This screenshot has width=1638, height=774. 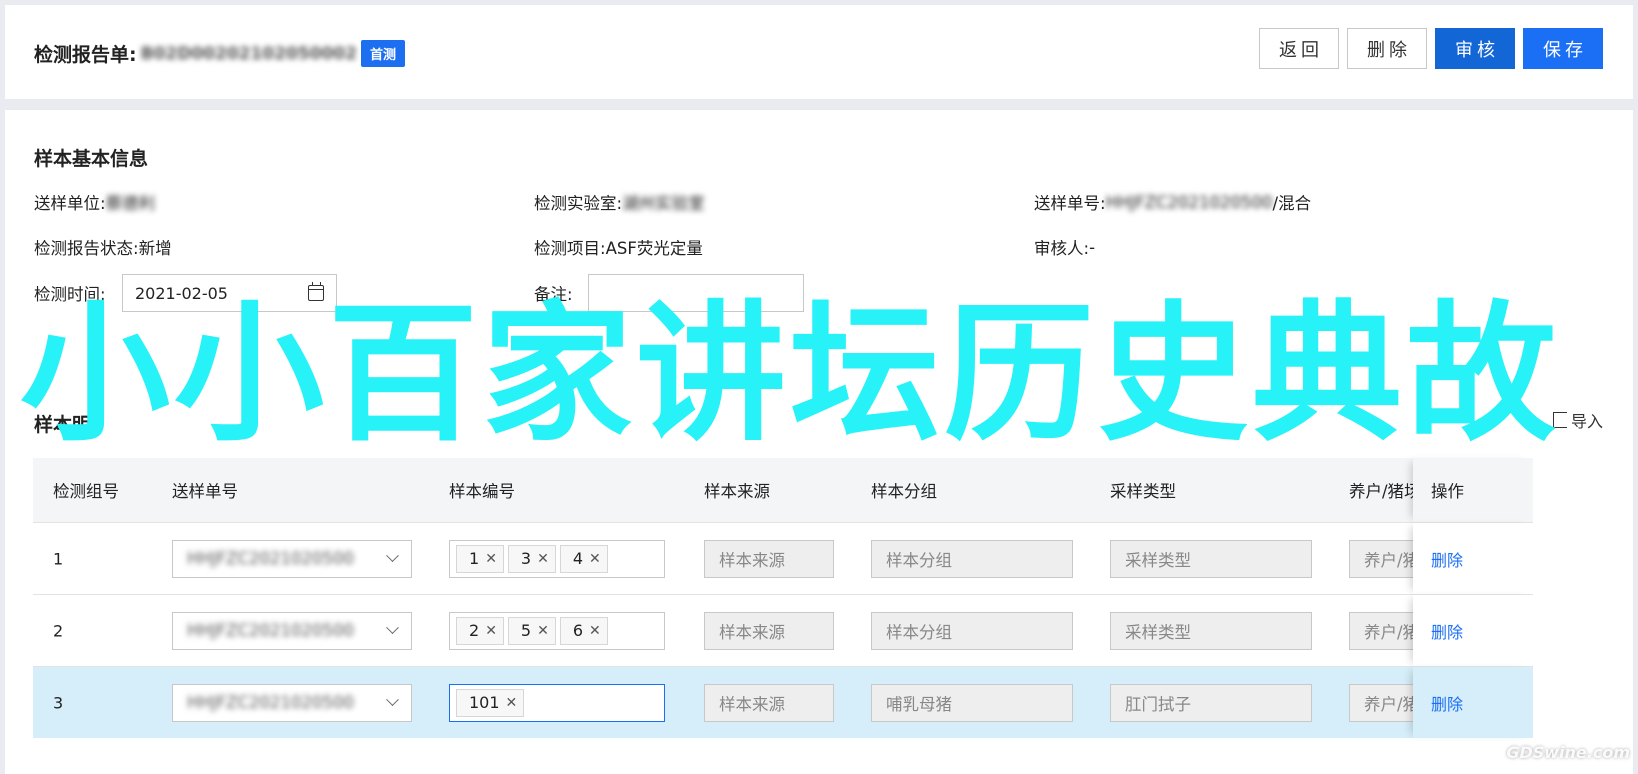 What do you see at coordinates (205, 491) in the screenshot?
I see `col-header-order-no: 送样单号` at bounding box center [205, 491].